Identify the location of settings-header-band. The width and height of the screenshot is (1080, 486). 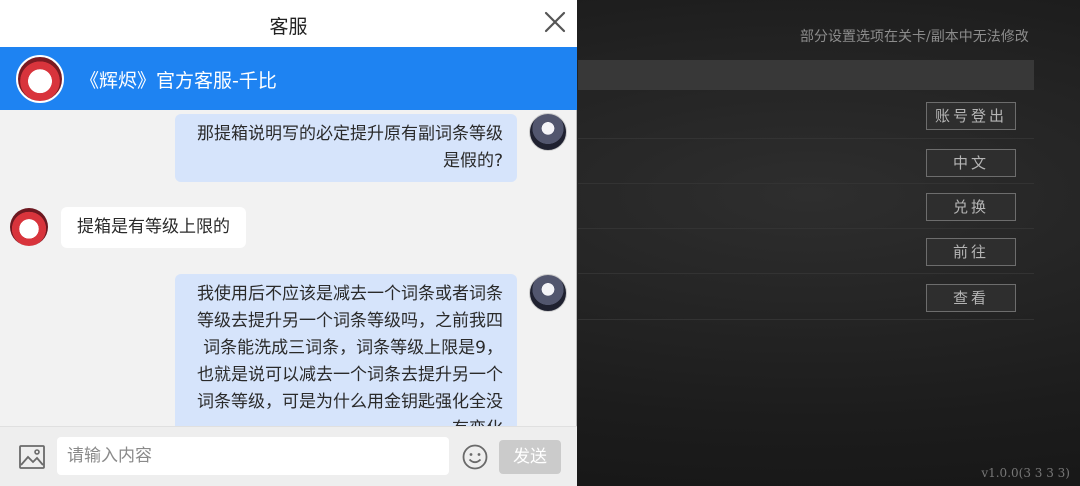
(806, 75).